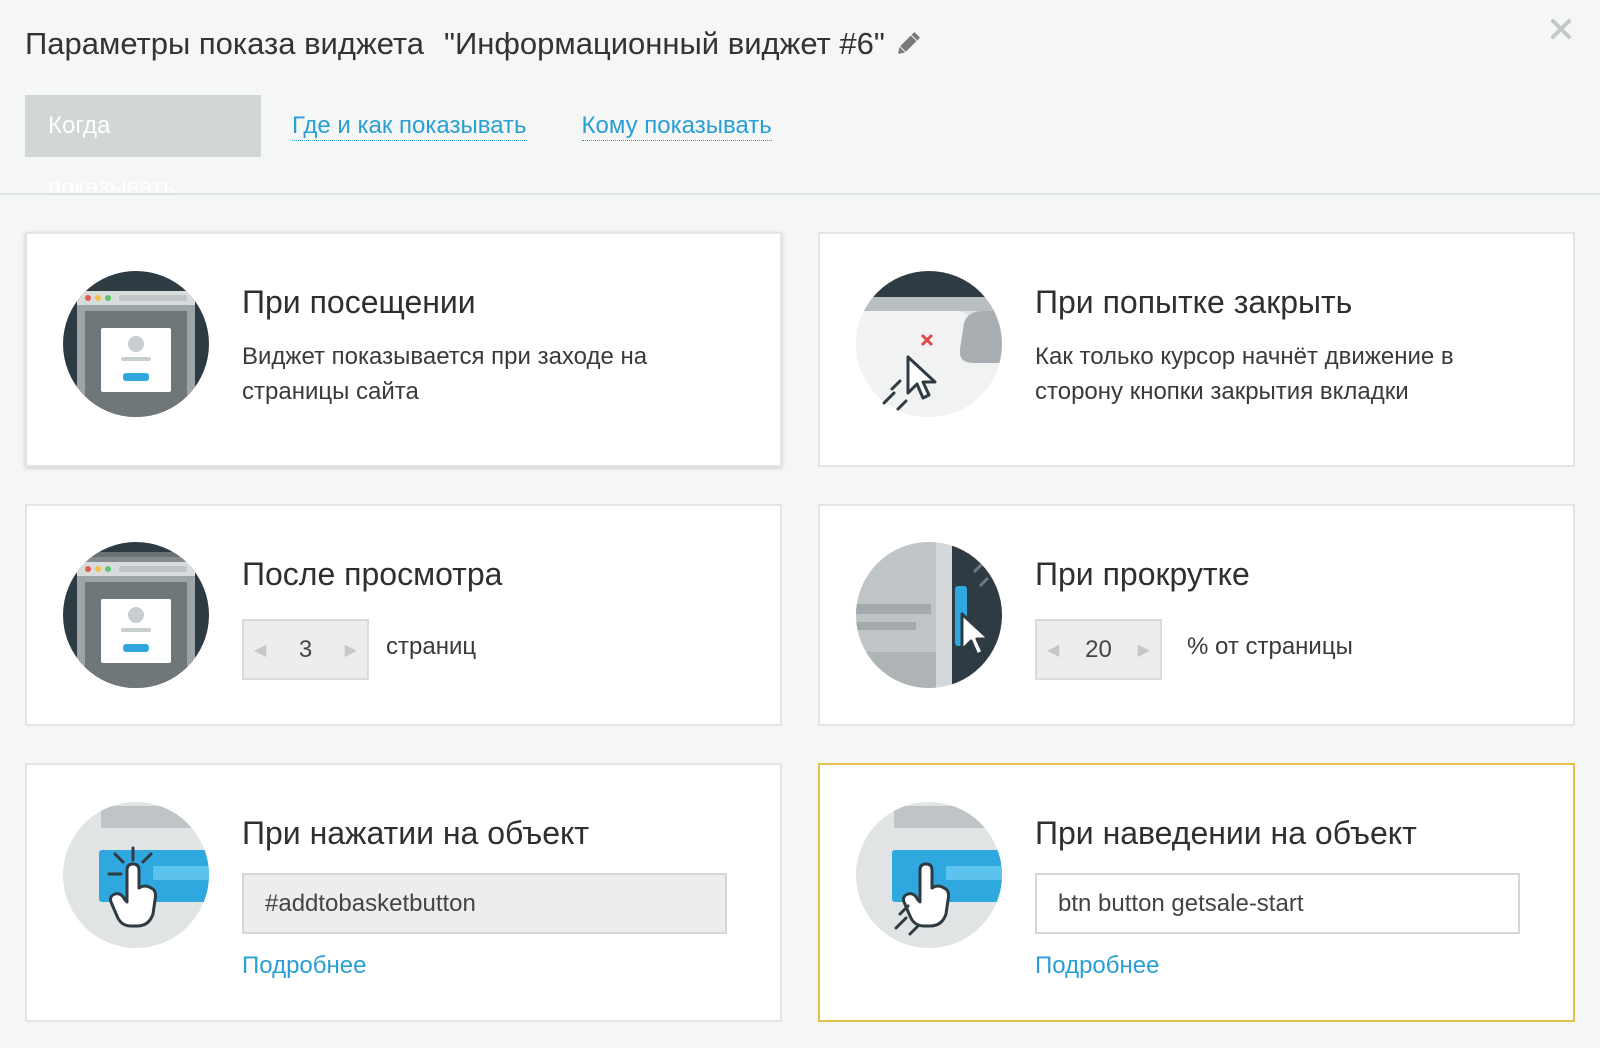 The width and height of the screenshot is (1600, 1048). I want to click on tab-when: Когда показывать, so click(143, 148).